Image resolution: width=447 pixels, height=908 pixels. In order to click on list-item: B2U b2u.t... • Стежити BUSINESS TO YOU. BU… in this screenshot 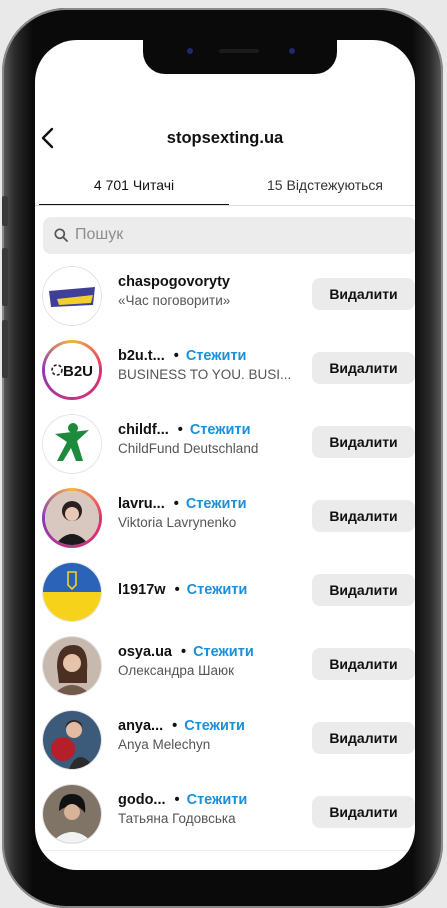, I will do `click(225, 375)`.